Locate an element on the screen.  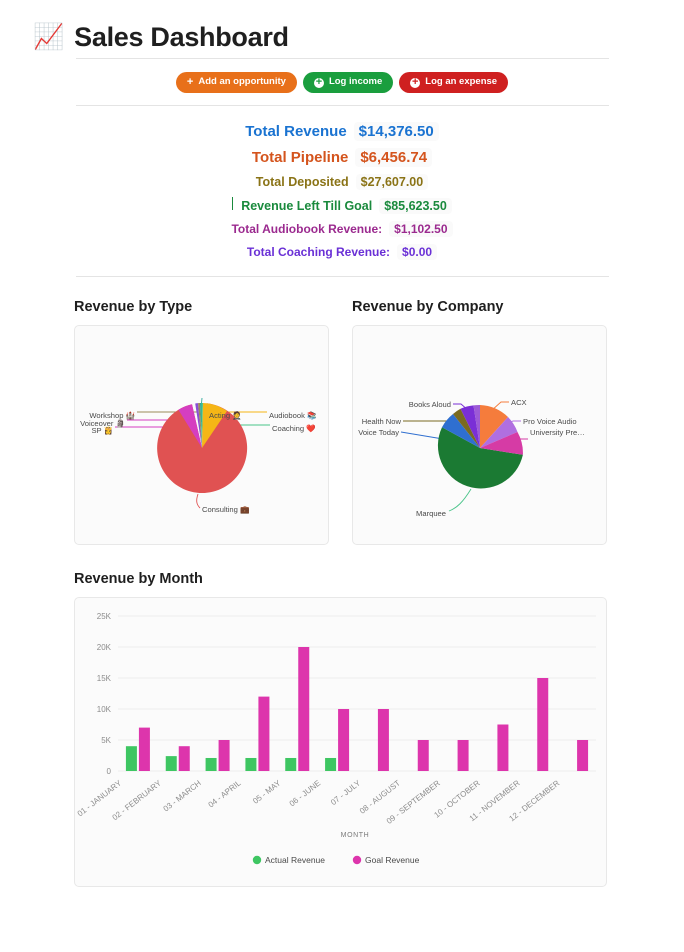
pie-label-acx: ACX is located at coordinates (519, 402).